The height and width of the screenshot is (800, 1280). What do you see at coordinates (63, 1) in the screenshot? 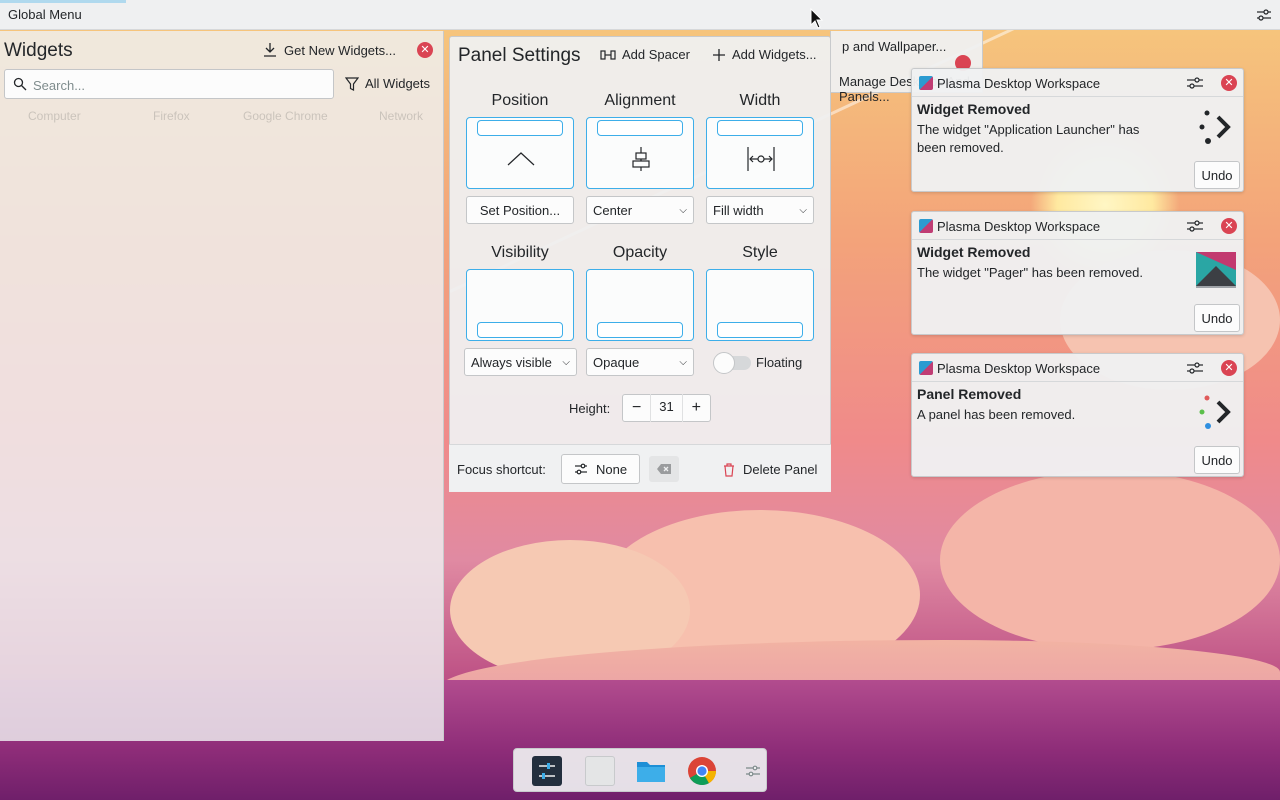
I see `global-menu-indicator` at bounding box center [63, 1].